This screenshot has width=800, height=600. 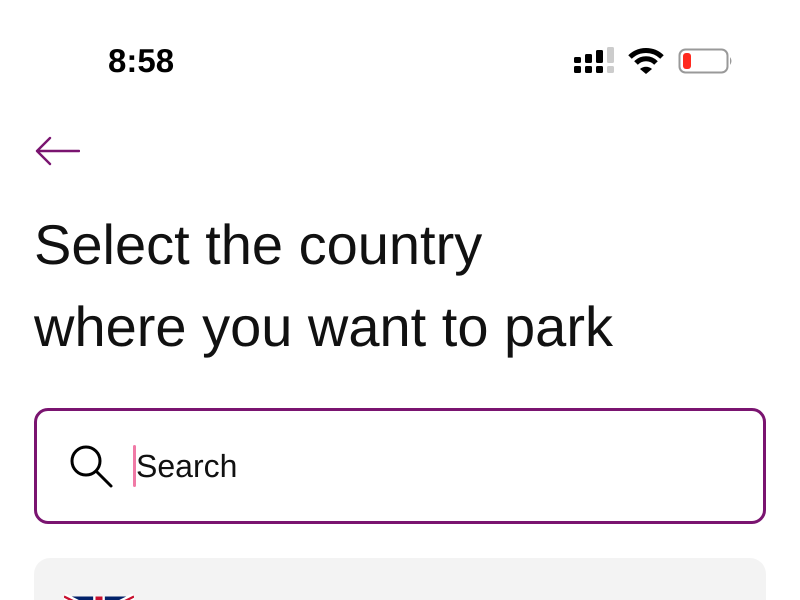 I want to click on status-time: 8:58, so click(x=141, y=61).